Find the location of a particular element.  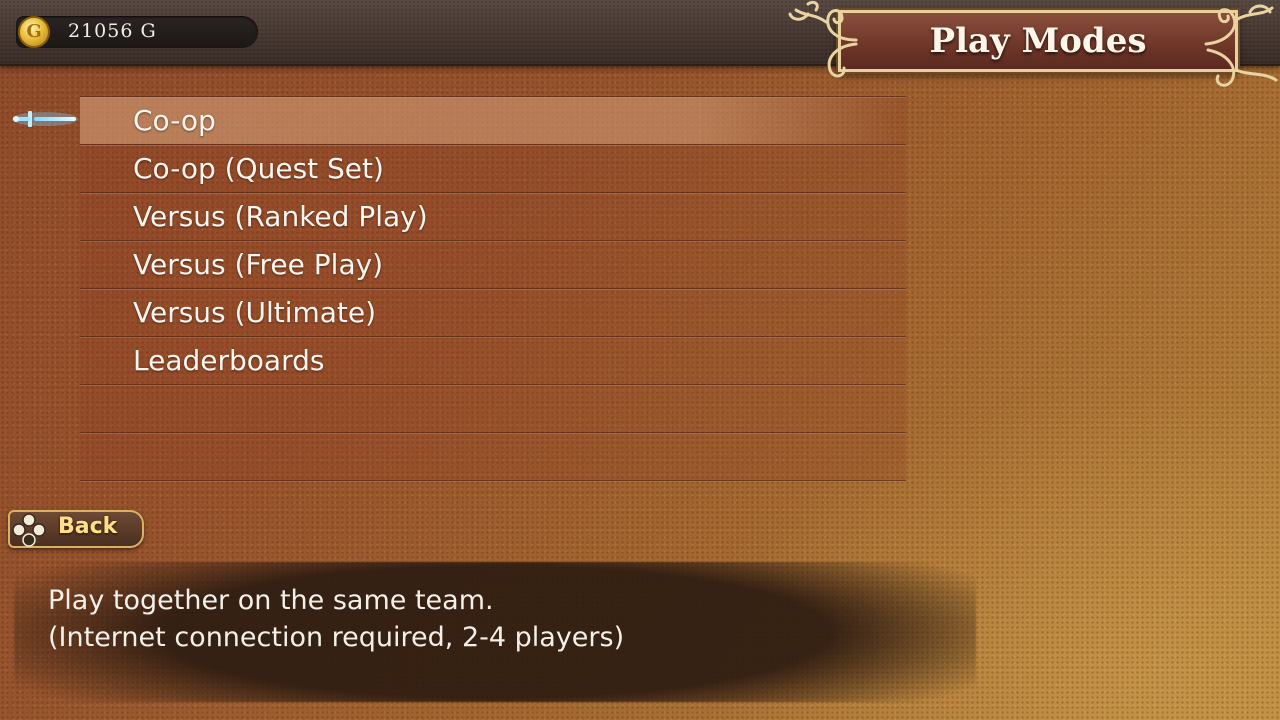

menu-item-coop-quest-set: Co-op (Quest Set) is located at coordinates (493, 168).